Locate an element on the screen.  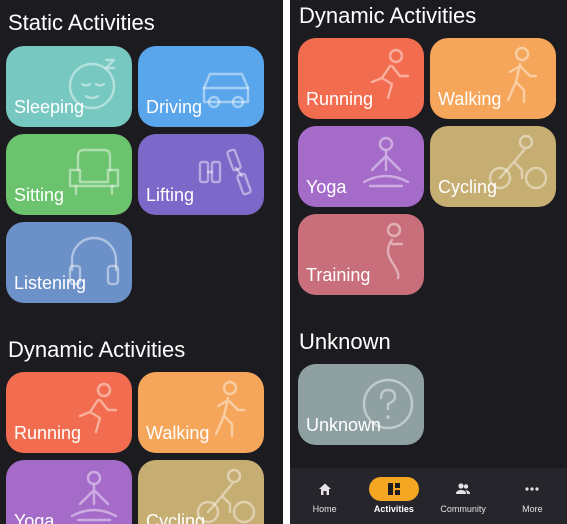
dumbbell-icon is located at coordinates (226, 172).